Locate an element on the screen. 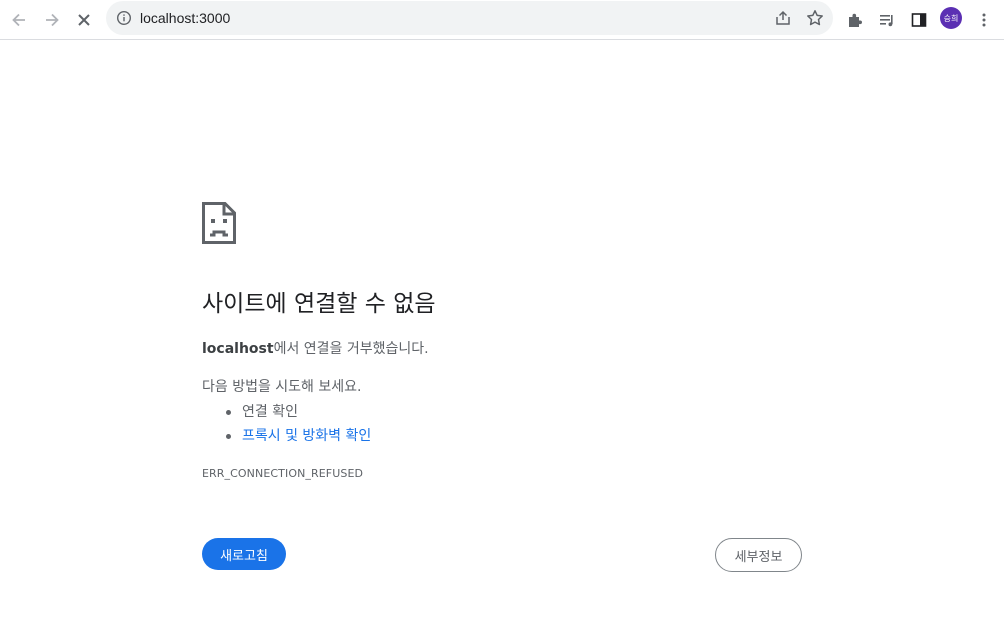 This screenshot has height=631, width=1004. suggestions-title: 다음 방법을 시도해 보세요. is located at coordinates (282, 387).